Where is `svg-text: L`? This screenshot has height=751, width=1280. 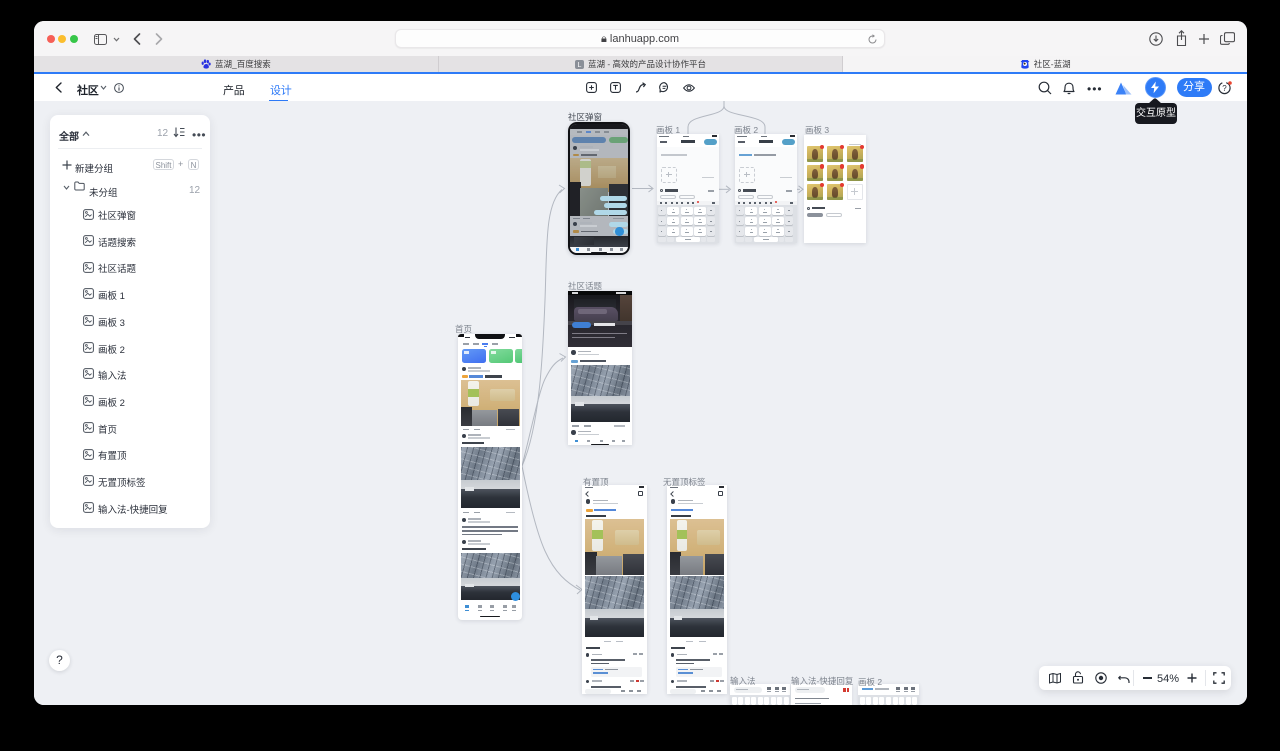
svg-text: L is located at coordinates (580, 65).